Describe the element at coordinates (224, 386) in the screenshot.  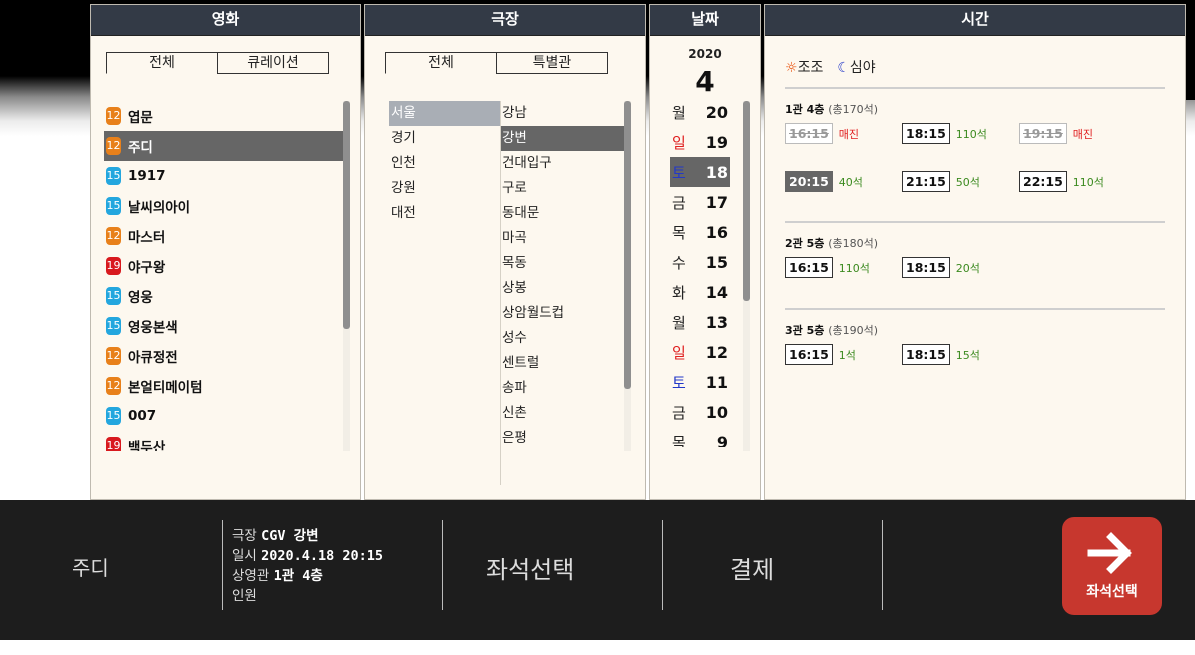
I see `movie-item: 12 본얼티메이텀` at that location.